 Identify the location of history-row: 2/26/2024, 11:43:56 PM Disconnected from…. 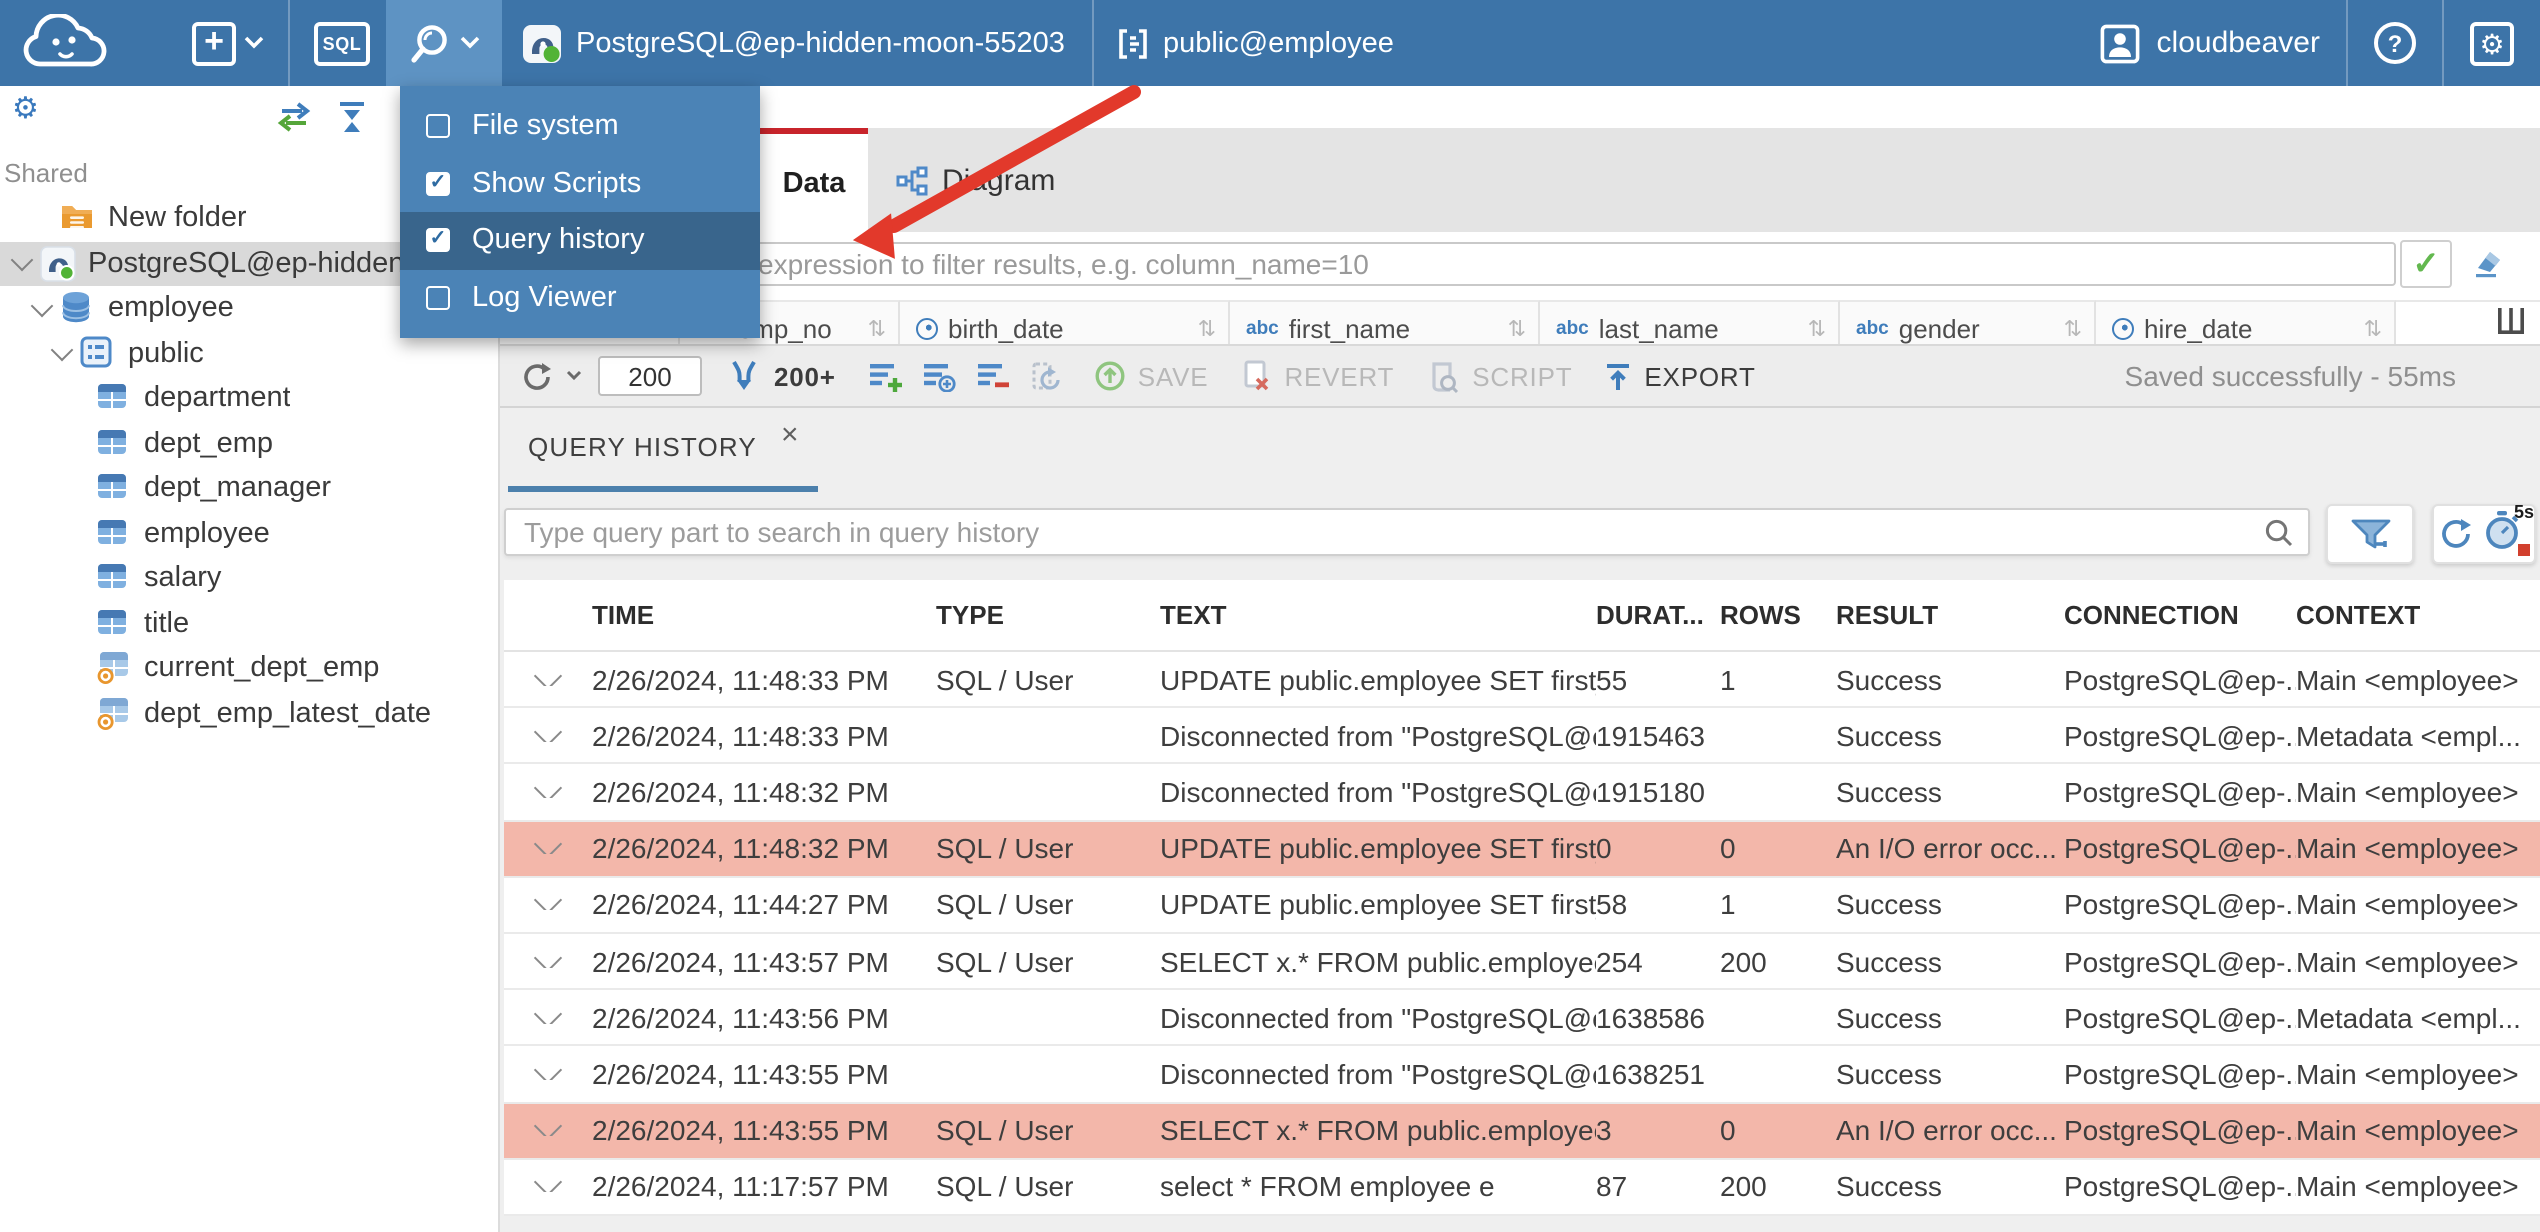
(1522, 1018).